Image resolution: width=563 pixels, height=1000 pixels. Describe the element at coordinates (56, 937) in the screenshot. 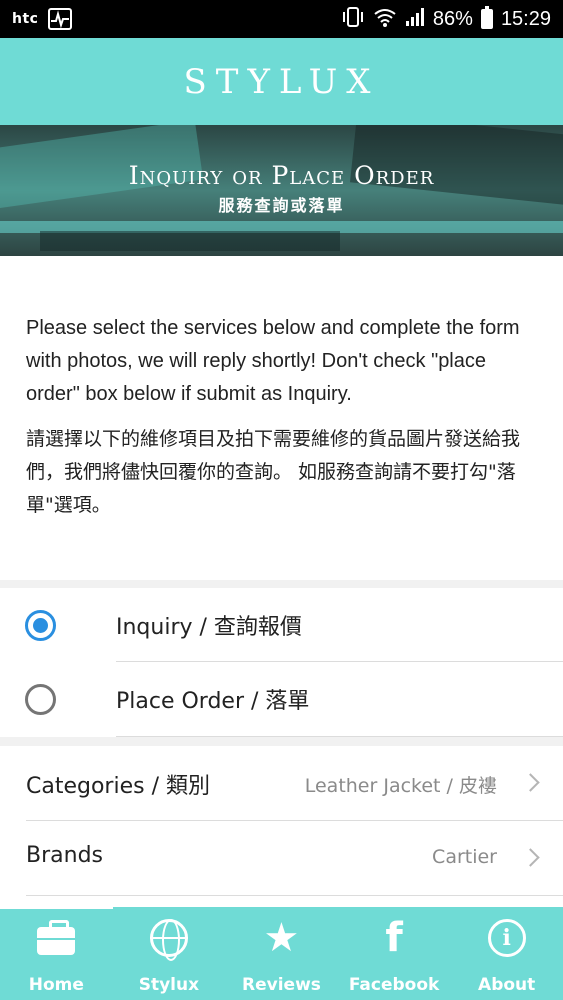

I see `briefcase-icon` at that location.